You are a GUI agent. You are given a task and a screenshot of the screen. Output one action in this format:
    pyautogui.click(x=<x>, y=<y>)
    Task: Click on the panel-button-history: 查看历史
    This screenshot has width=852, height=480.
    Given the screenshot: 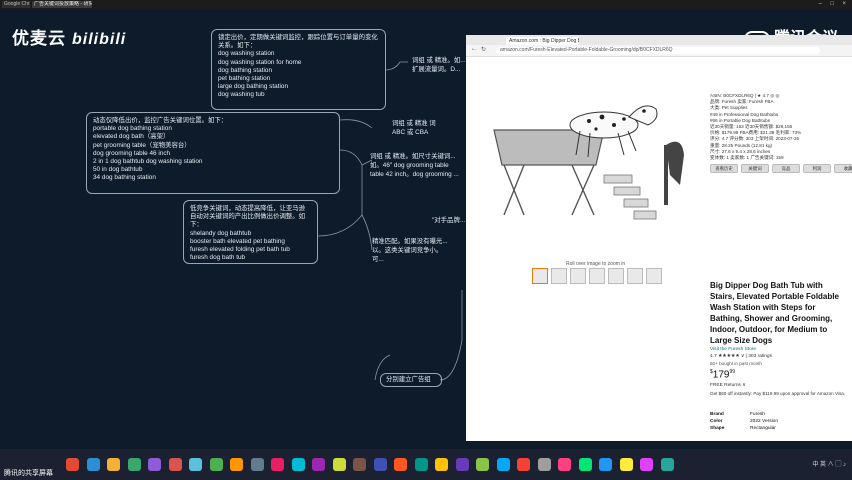 What is the action you would take?
    pyautogui.click(x=724, y=169)
    